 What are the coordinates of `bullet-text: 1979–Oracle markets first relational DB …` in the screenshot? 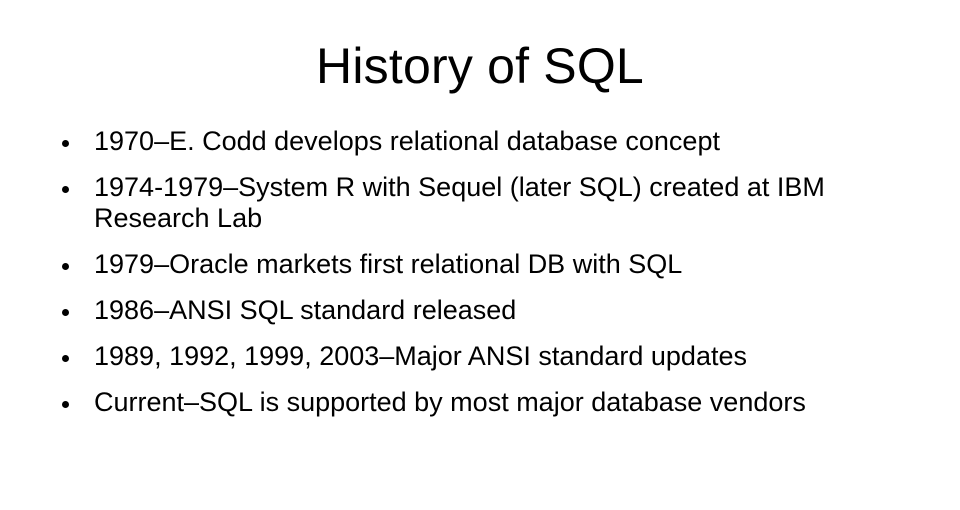 It's located at (388, 264).